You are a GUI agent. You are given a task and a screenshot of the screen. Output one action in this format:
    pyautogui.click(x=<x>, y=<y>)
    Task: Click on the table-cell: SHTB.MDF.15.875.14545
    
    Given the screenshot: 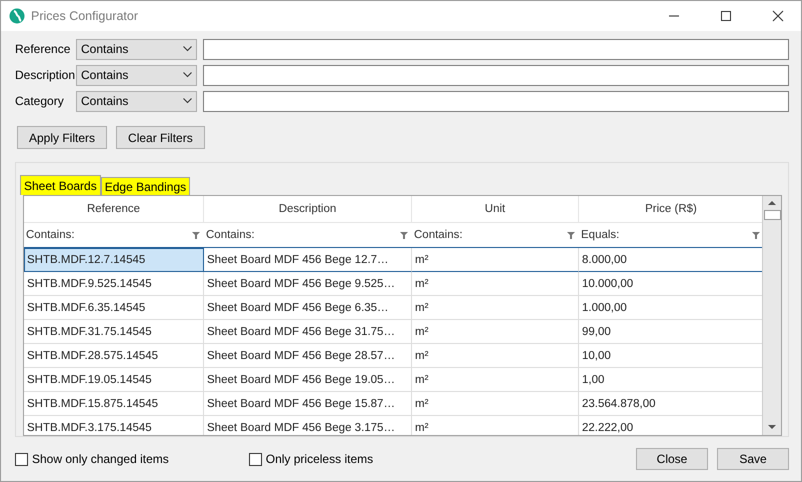 What is the action you would take?
    pyautogui.click(x=114, y=404)
    